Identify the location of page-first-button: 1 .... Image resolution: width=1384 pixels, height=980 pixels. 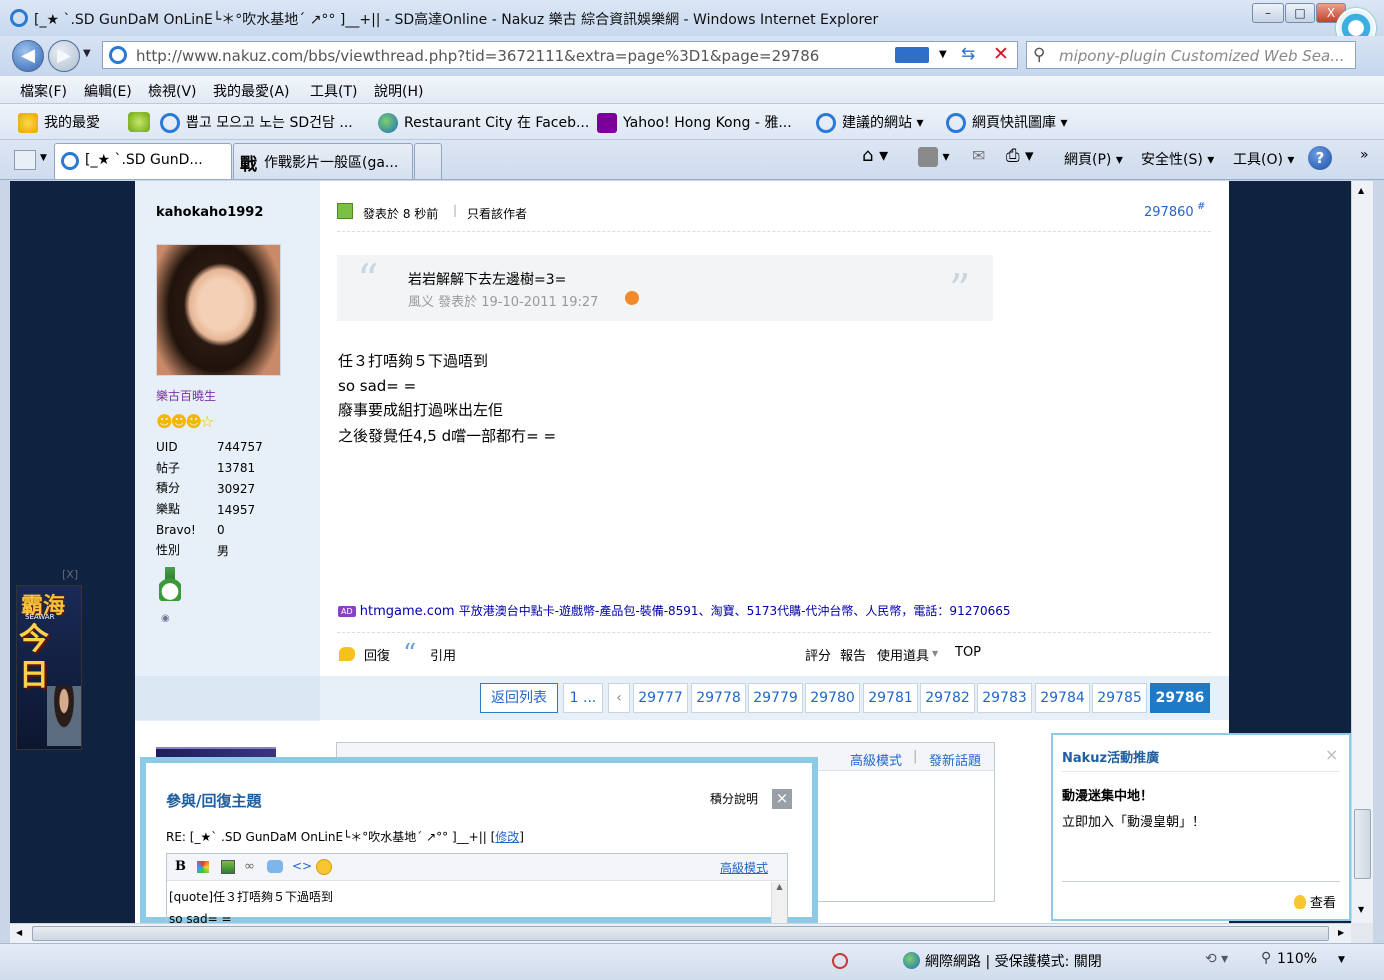
(583, 698).